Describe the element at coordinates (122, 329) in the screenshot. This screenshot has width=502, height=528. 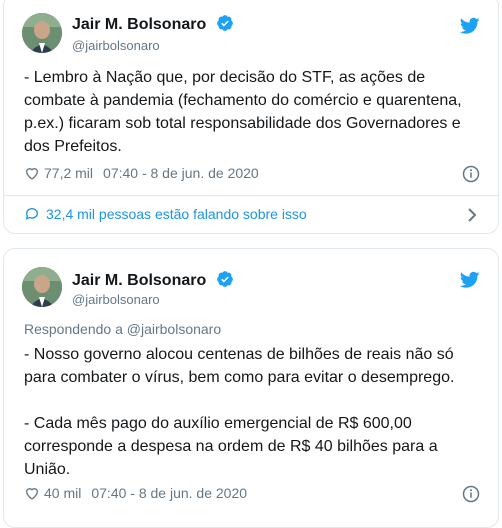
I see `replying-to: Respondendo a @jairbolsonaro` at that location.